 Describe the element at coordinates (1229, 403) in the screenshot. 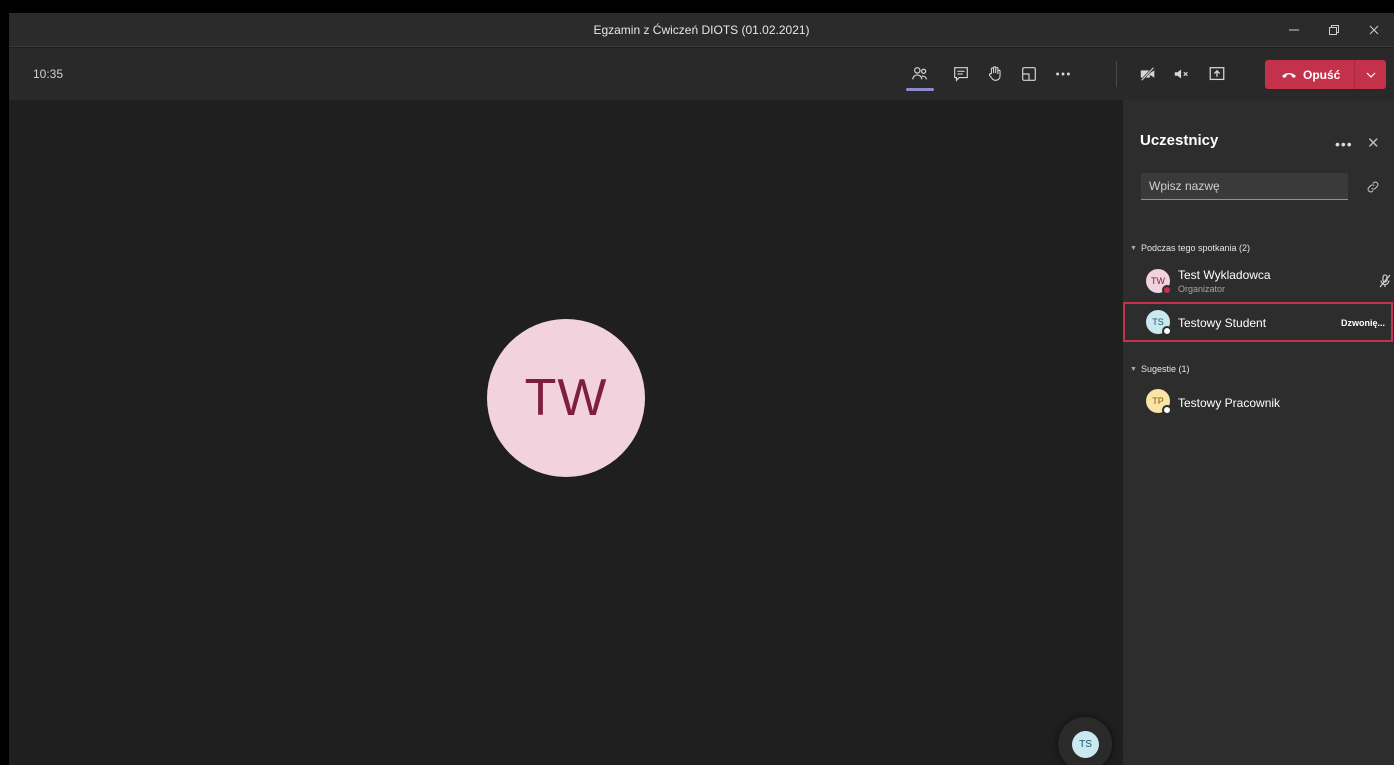

I see `participant-name: Testowy Pracownik` at that location.